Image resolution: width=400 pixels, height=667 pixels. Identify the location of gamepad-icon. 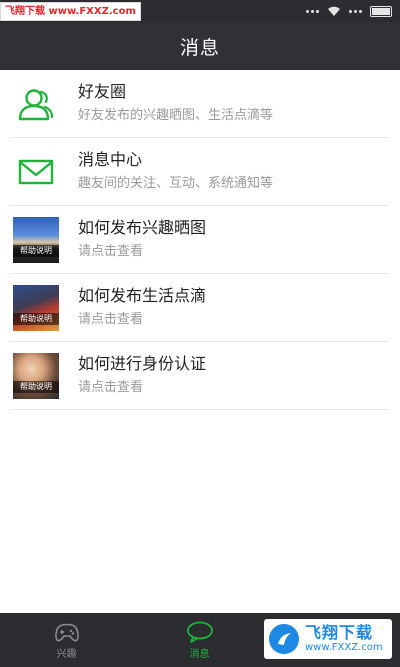
(66, 632).